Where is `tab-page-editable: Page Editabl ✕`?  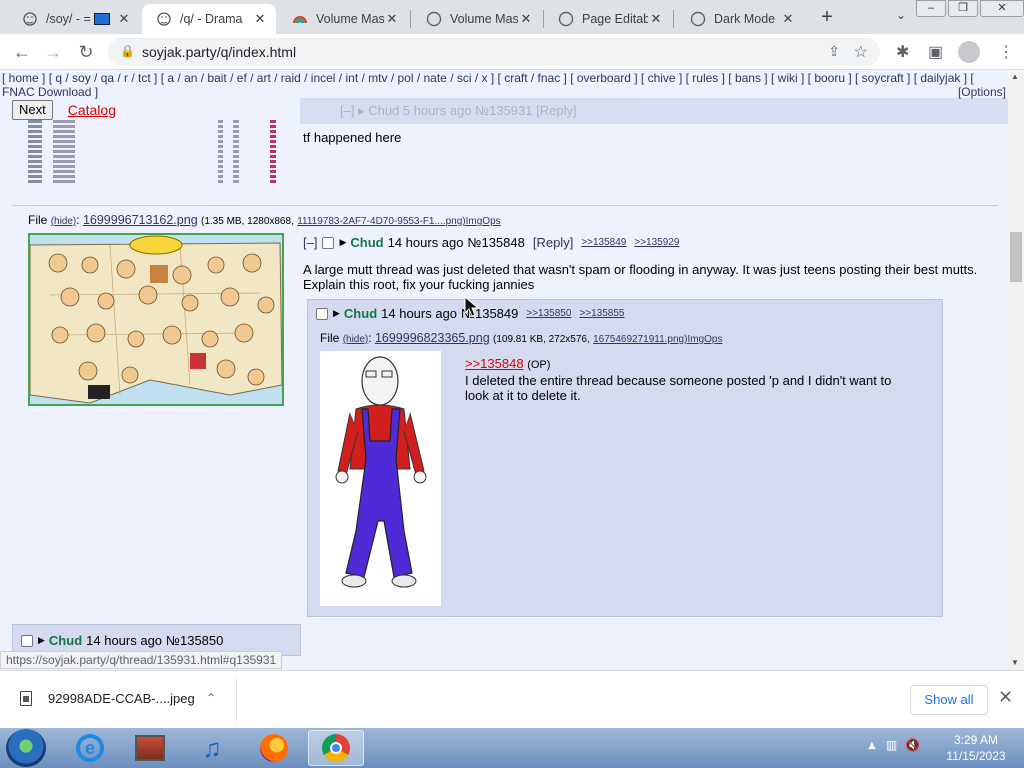
tab-page-editable: Page Editabl ✕ is located at coordinates (608, 19).